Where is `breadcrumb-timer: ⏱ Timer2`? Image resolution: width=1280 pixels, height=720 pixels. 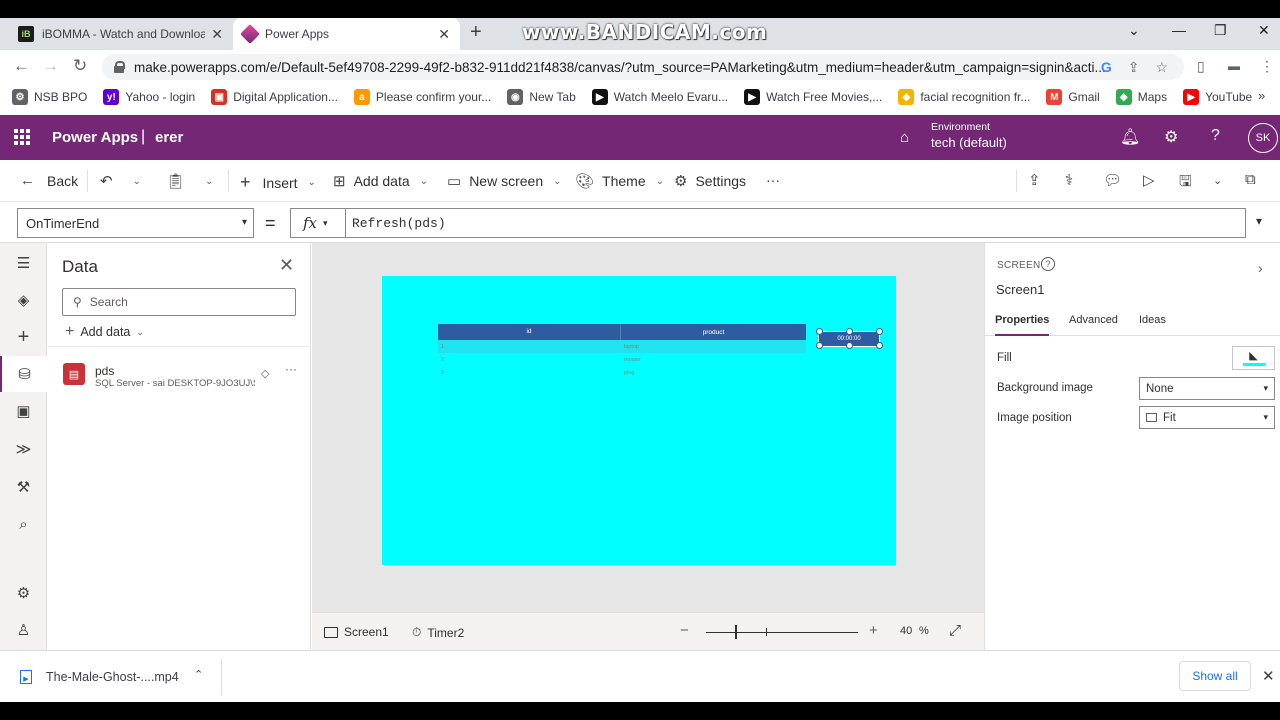
breadcrumb-timer: ⏱ Timer2 is located at coordinates (438, 632).